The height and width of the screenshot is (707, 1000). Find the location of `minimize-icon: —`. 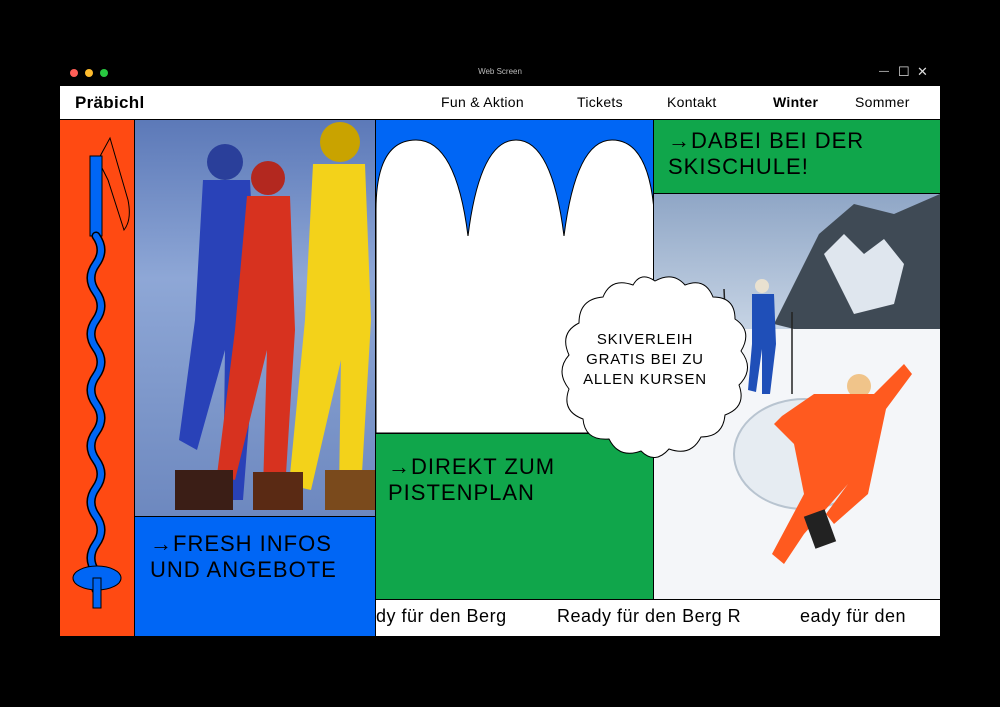

minimize-icon: — is located at coordinates (884, 72).